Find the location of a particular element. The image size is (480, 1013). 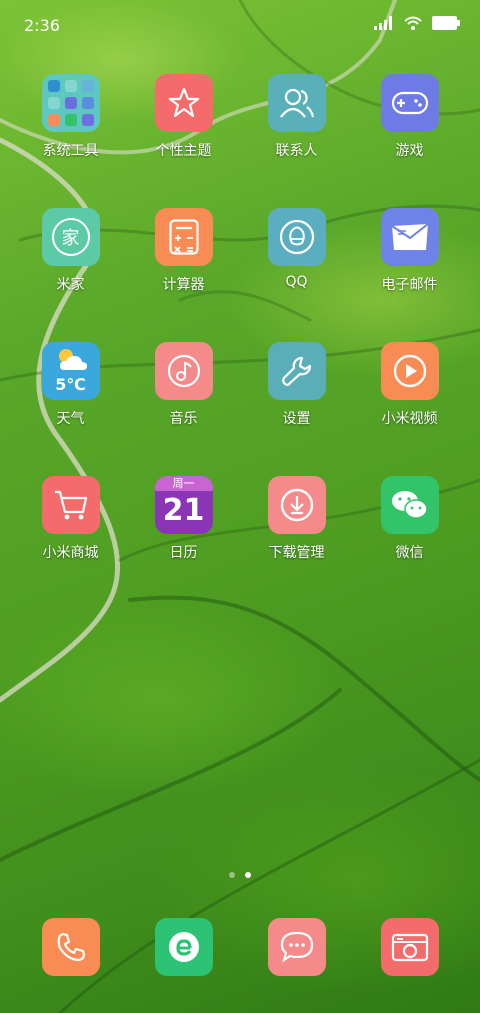

app-music: 音乐 is located at coordinates (183, 385).